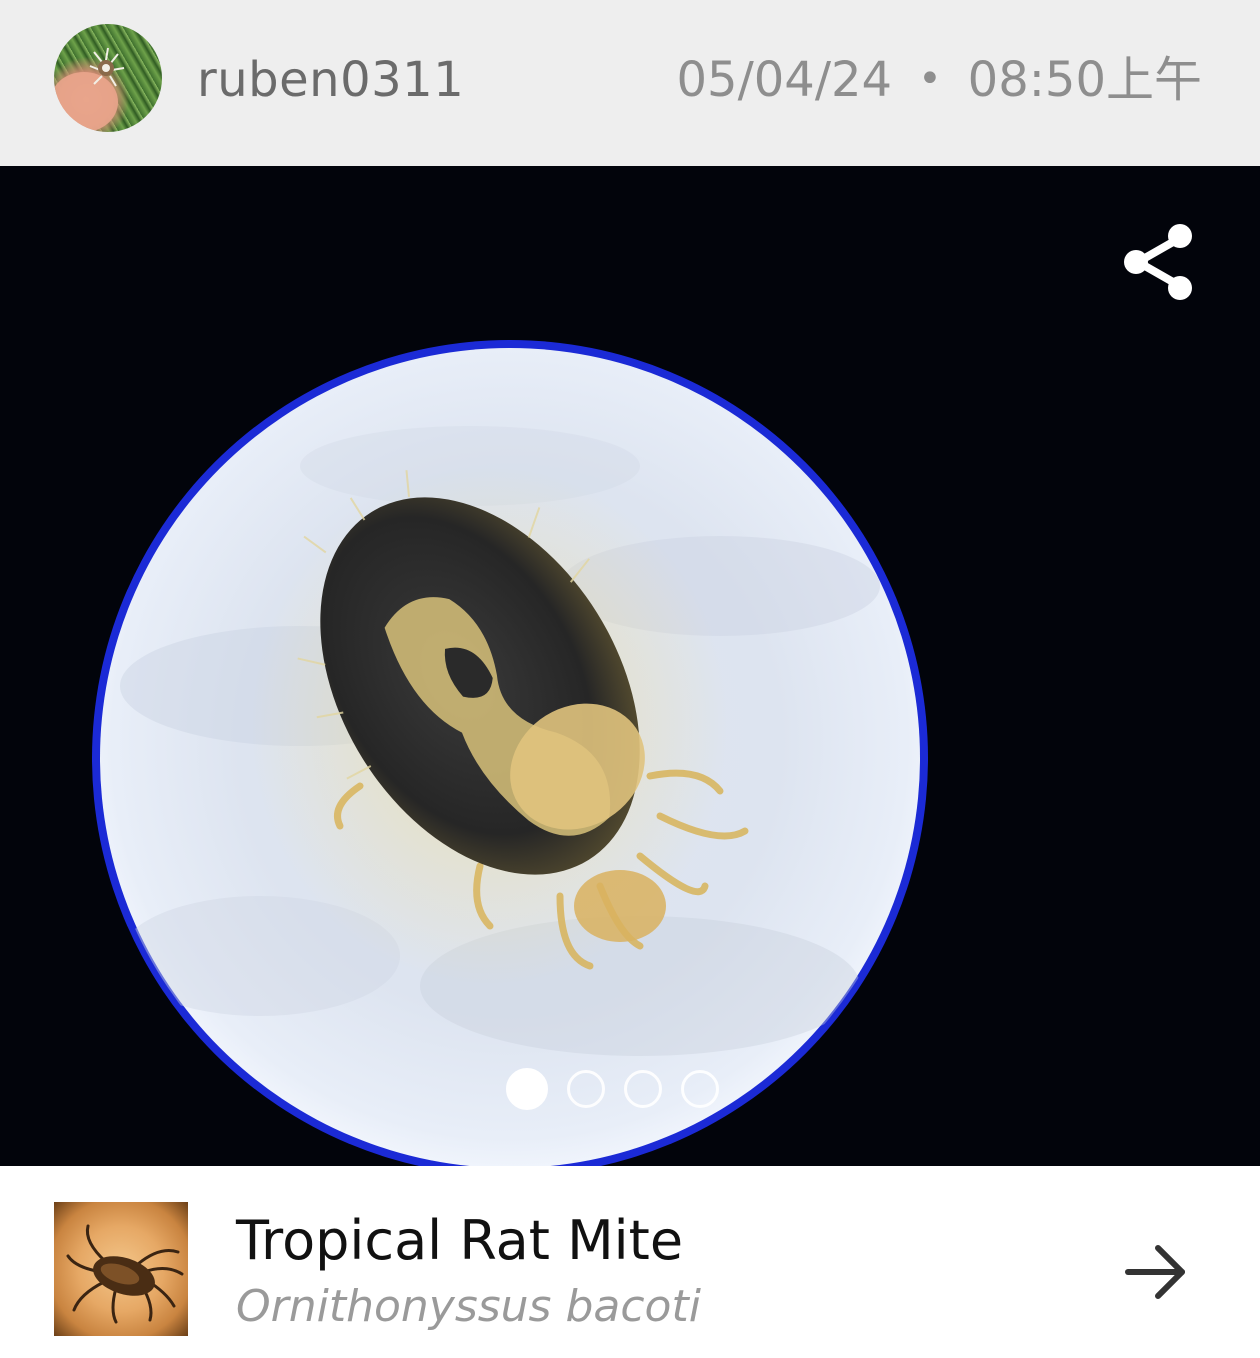 The height and width of the screenshot is (1358, 1260). I want to click on observation-datetime: 05/04/24 • 08:50上午, so click(939, 81).